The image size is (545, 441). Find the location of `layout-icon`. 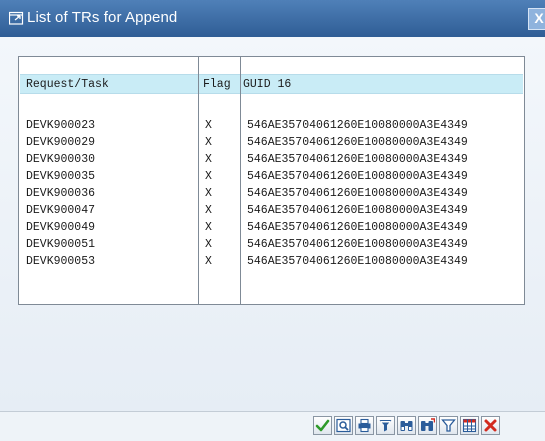

layout-icon is located at coordinates (469, 425).